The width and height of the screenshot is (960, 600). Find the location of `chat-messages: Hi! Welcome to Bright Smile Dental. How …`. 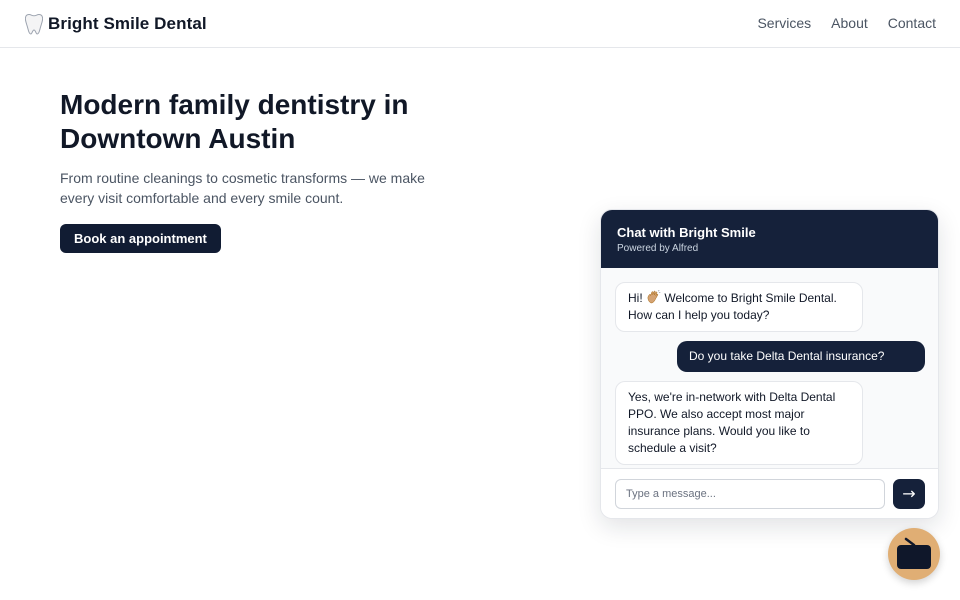

chat-messages: Hi! Welcome to Bright Smile Dental. How … is located at coordinates (769, 368).